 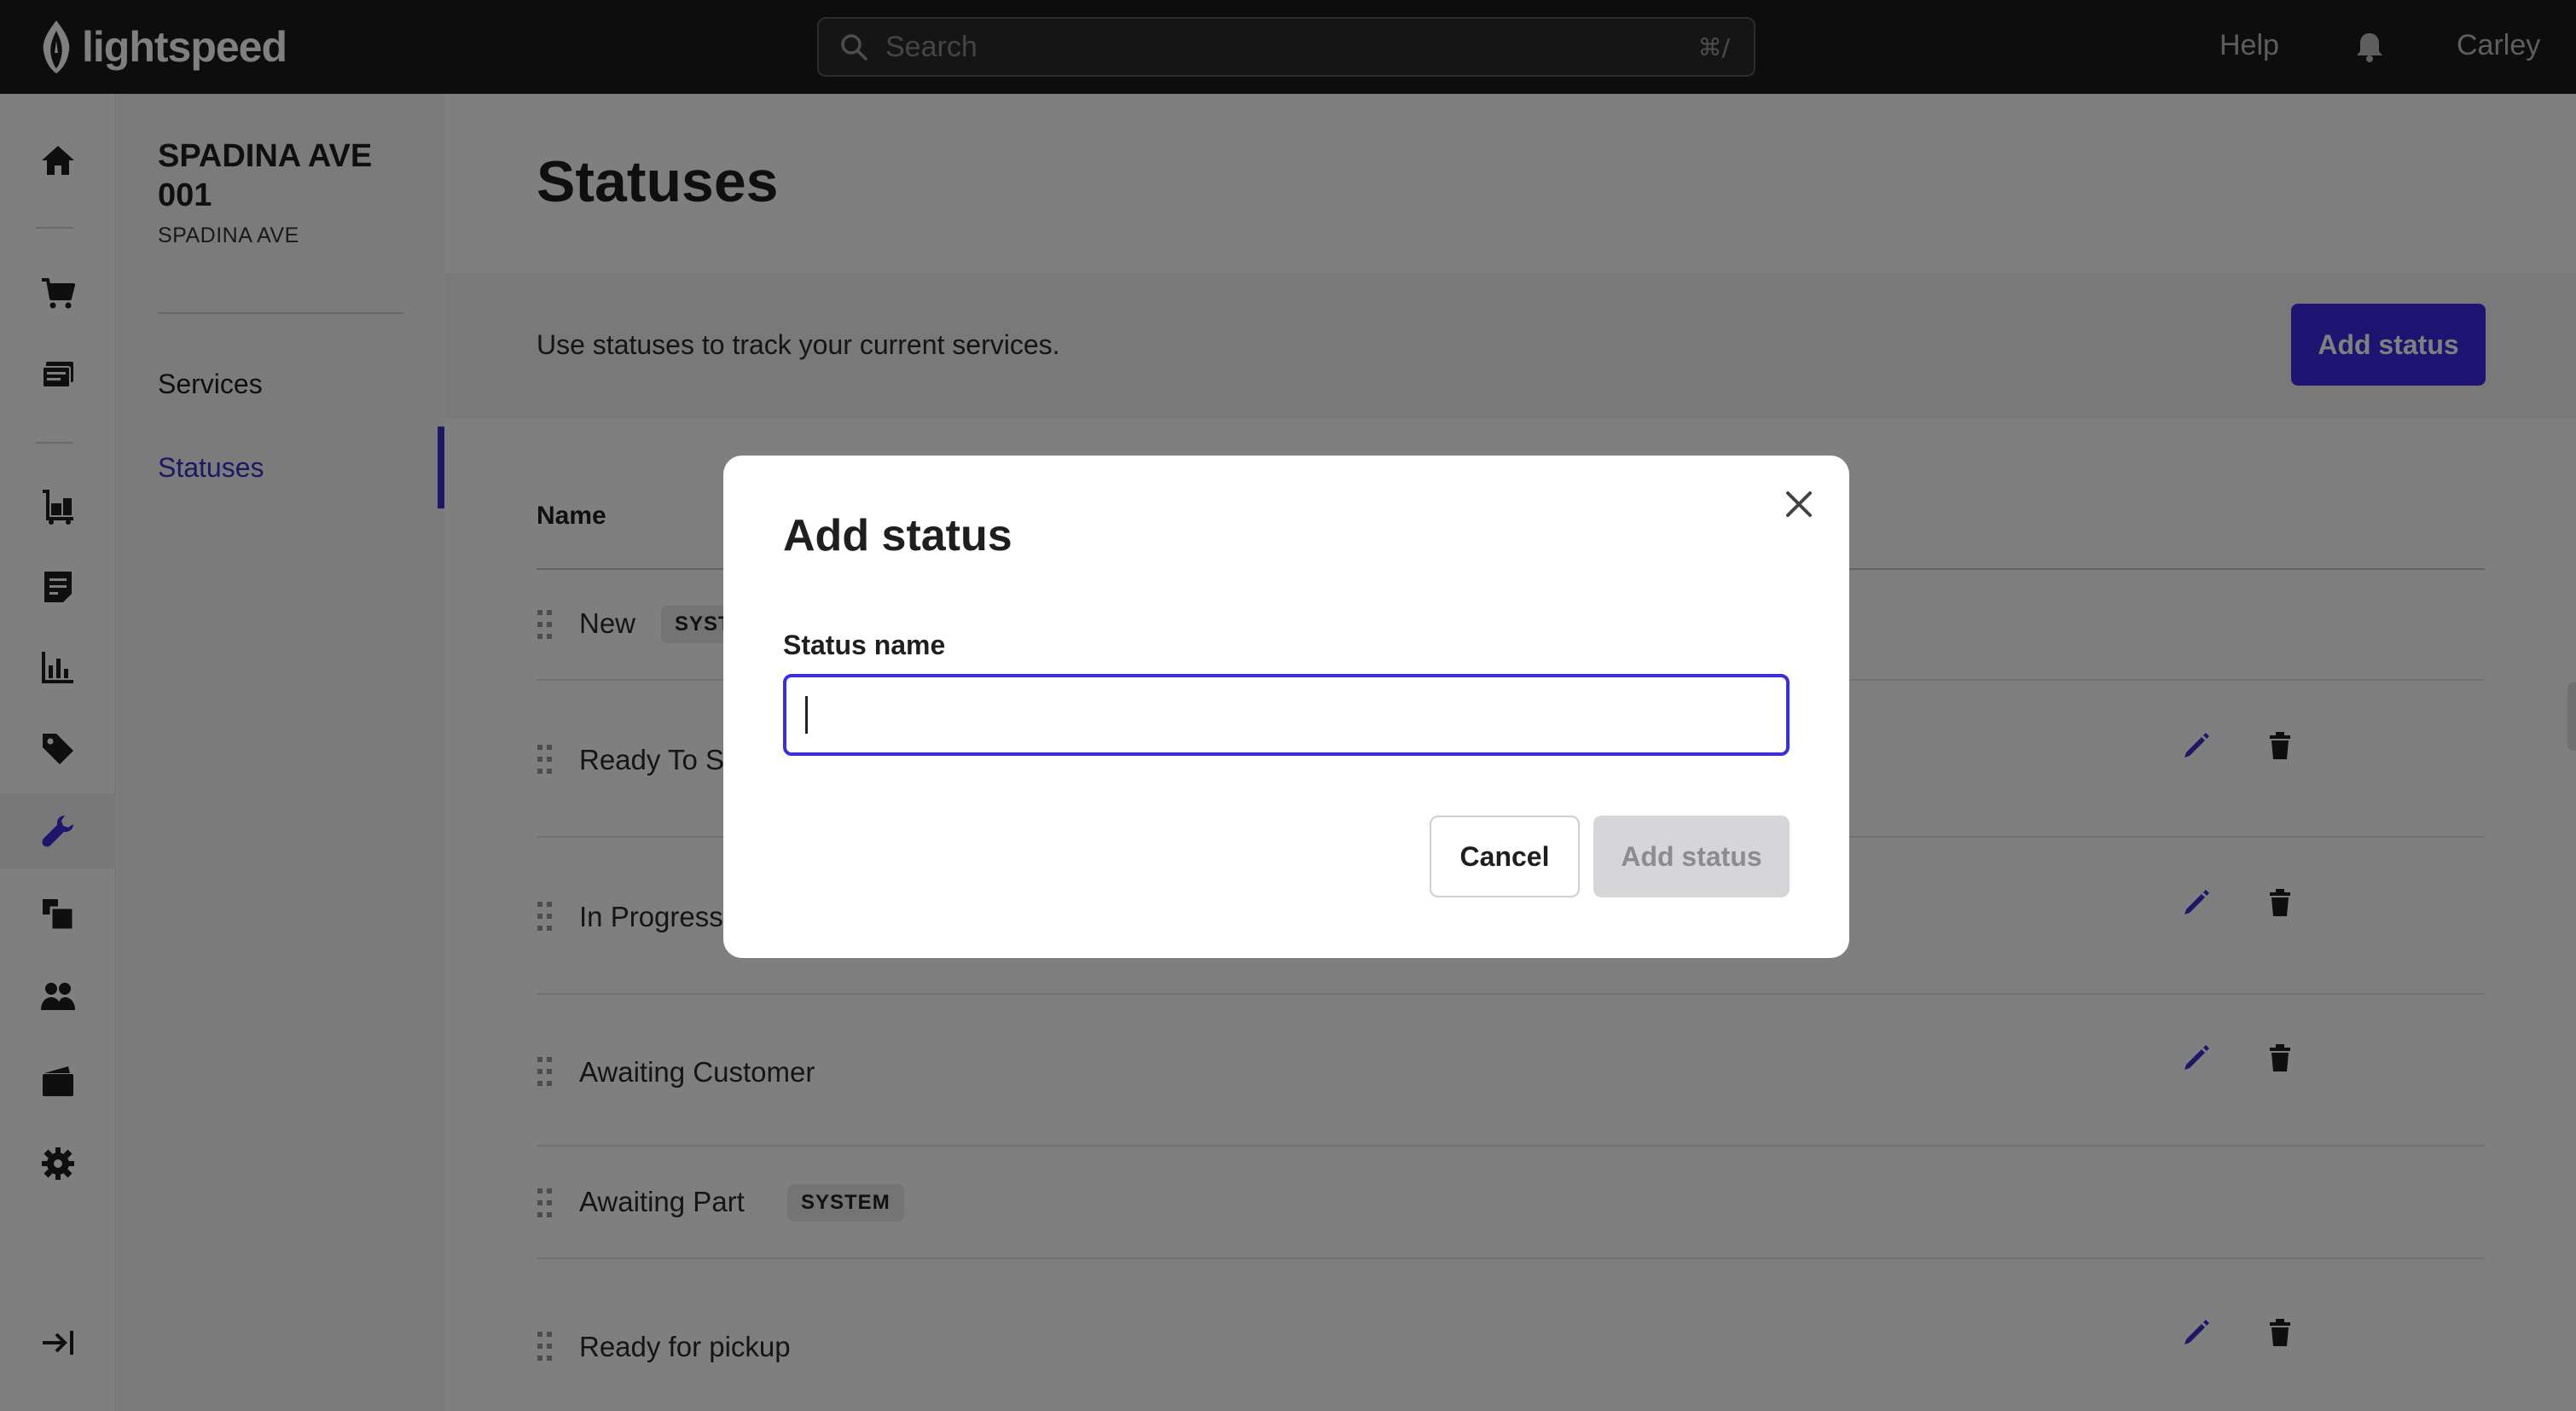 I want to click on status-name-field, so click(x=1286, y=715).